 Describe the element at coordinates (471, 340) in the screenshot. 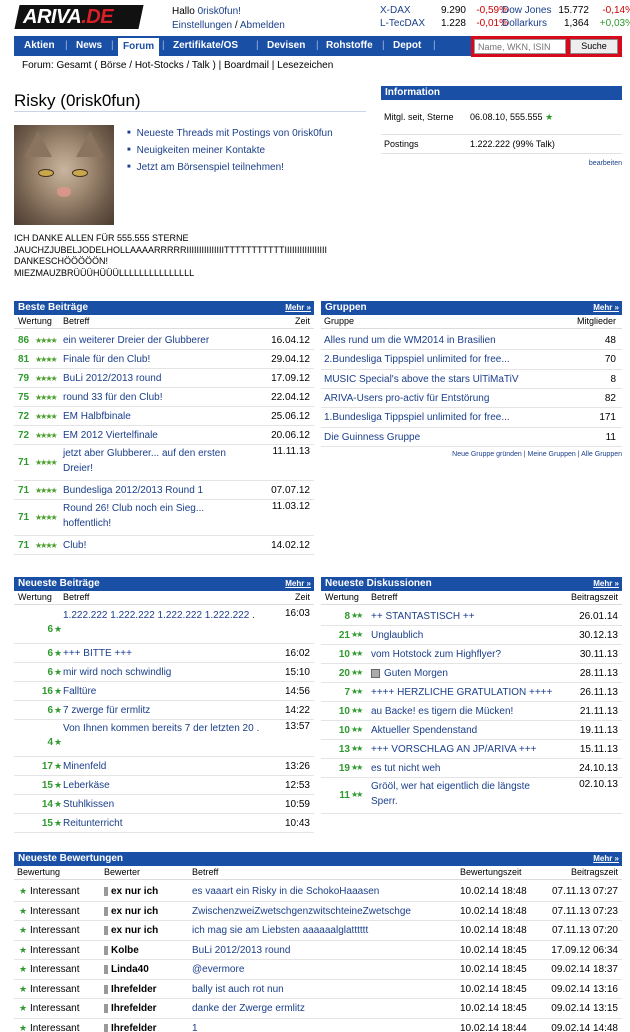

I see `group-row: Alles rund um die WM2014 in Brasilien 48` at that location.